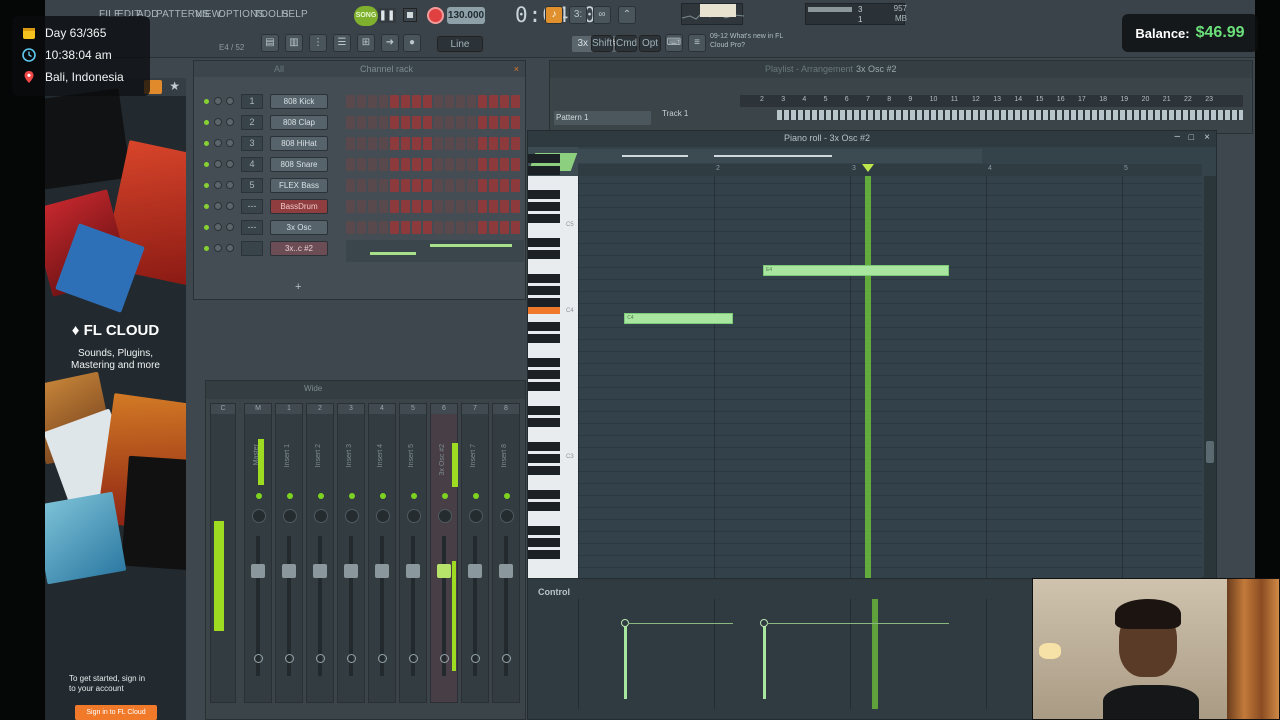  What do you see at coordinates (699, 114) in the screenshot?
I see `track-label: Track 1` at bounding box center [699, 114].